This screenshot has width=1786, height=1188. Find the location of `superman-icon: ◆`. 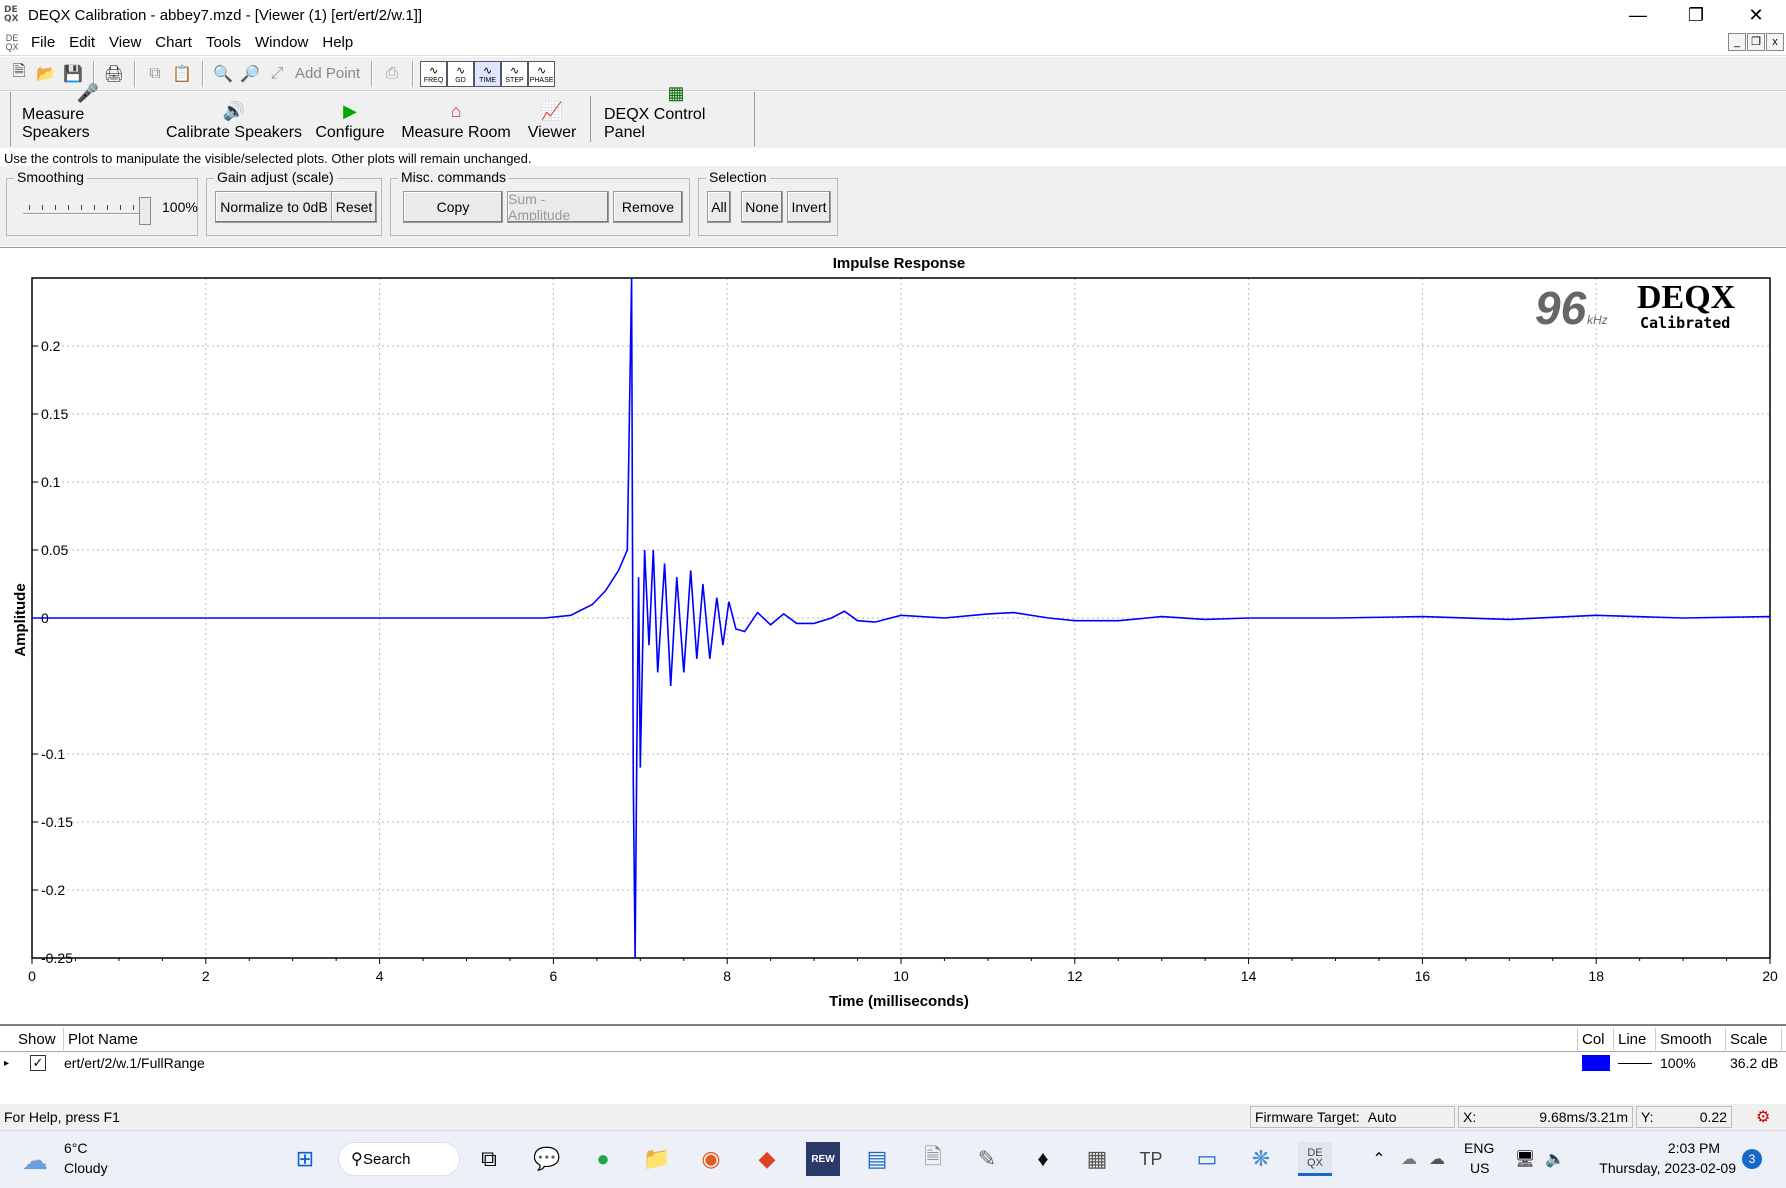

superman-icon: ◆ is located at coordinates (767, 1159).